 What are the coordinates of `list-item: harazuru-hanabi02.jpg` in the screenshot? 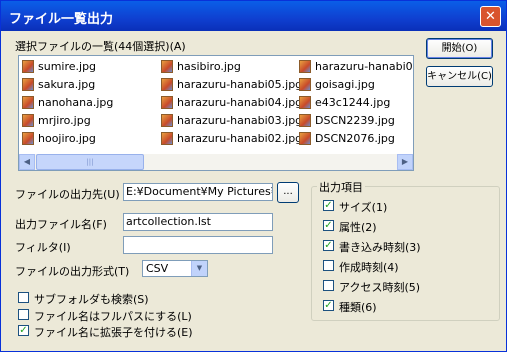 It's located at (231, 139).